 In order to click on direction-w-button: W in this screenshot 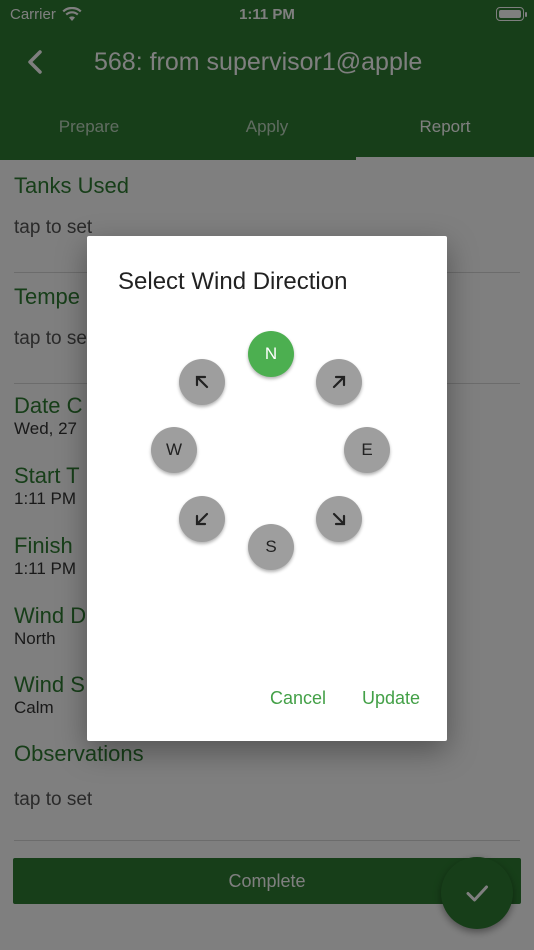, I will do `click(174, 450)`.